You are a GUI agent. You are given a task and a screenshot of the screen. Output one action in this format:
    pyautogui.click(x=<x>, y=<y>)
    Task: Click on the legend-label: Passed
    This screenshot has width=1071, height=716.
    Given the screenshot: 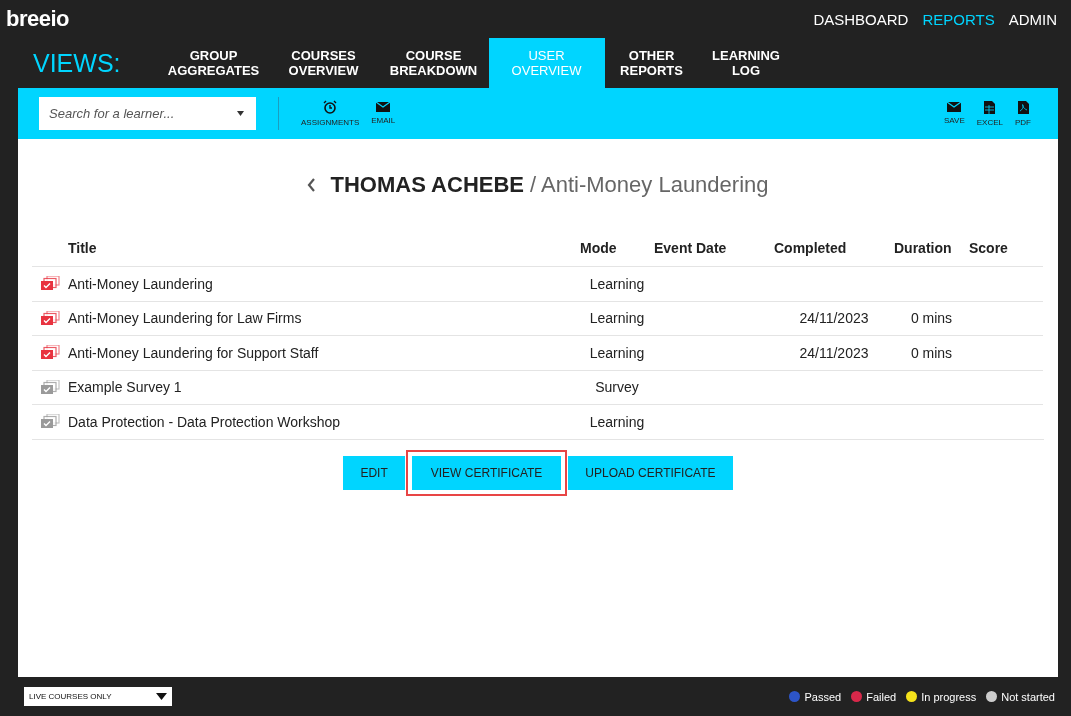 What is the action you would take?
    pyautogui.click(x=823, y=696)
    